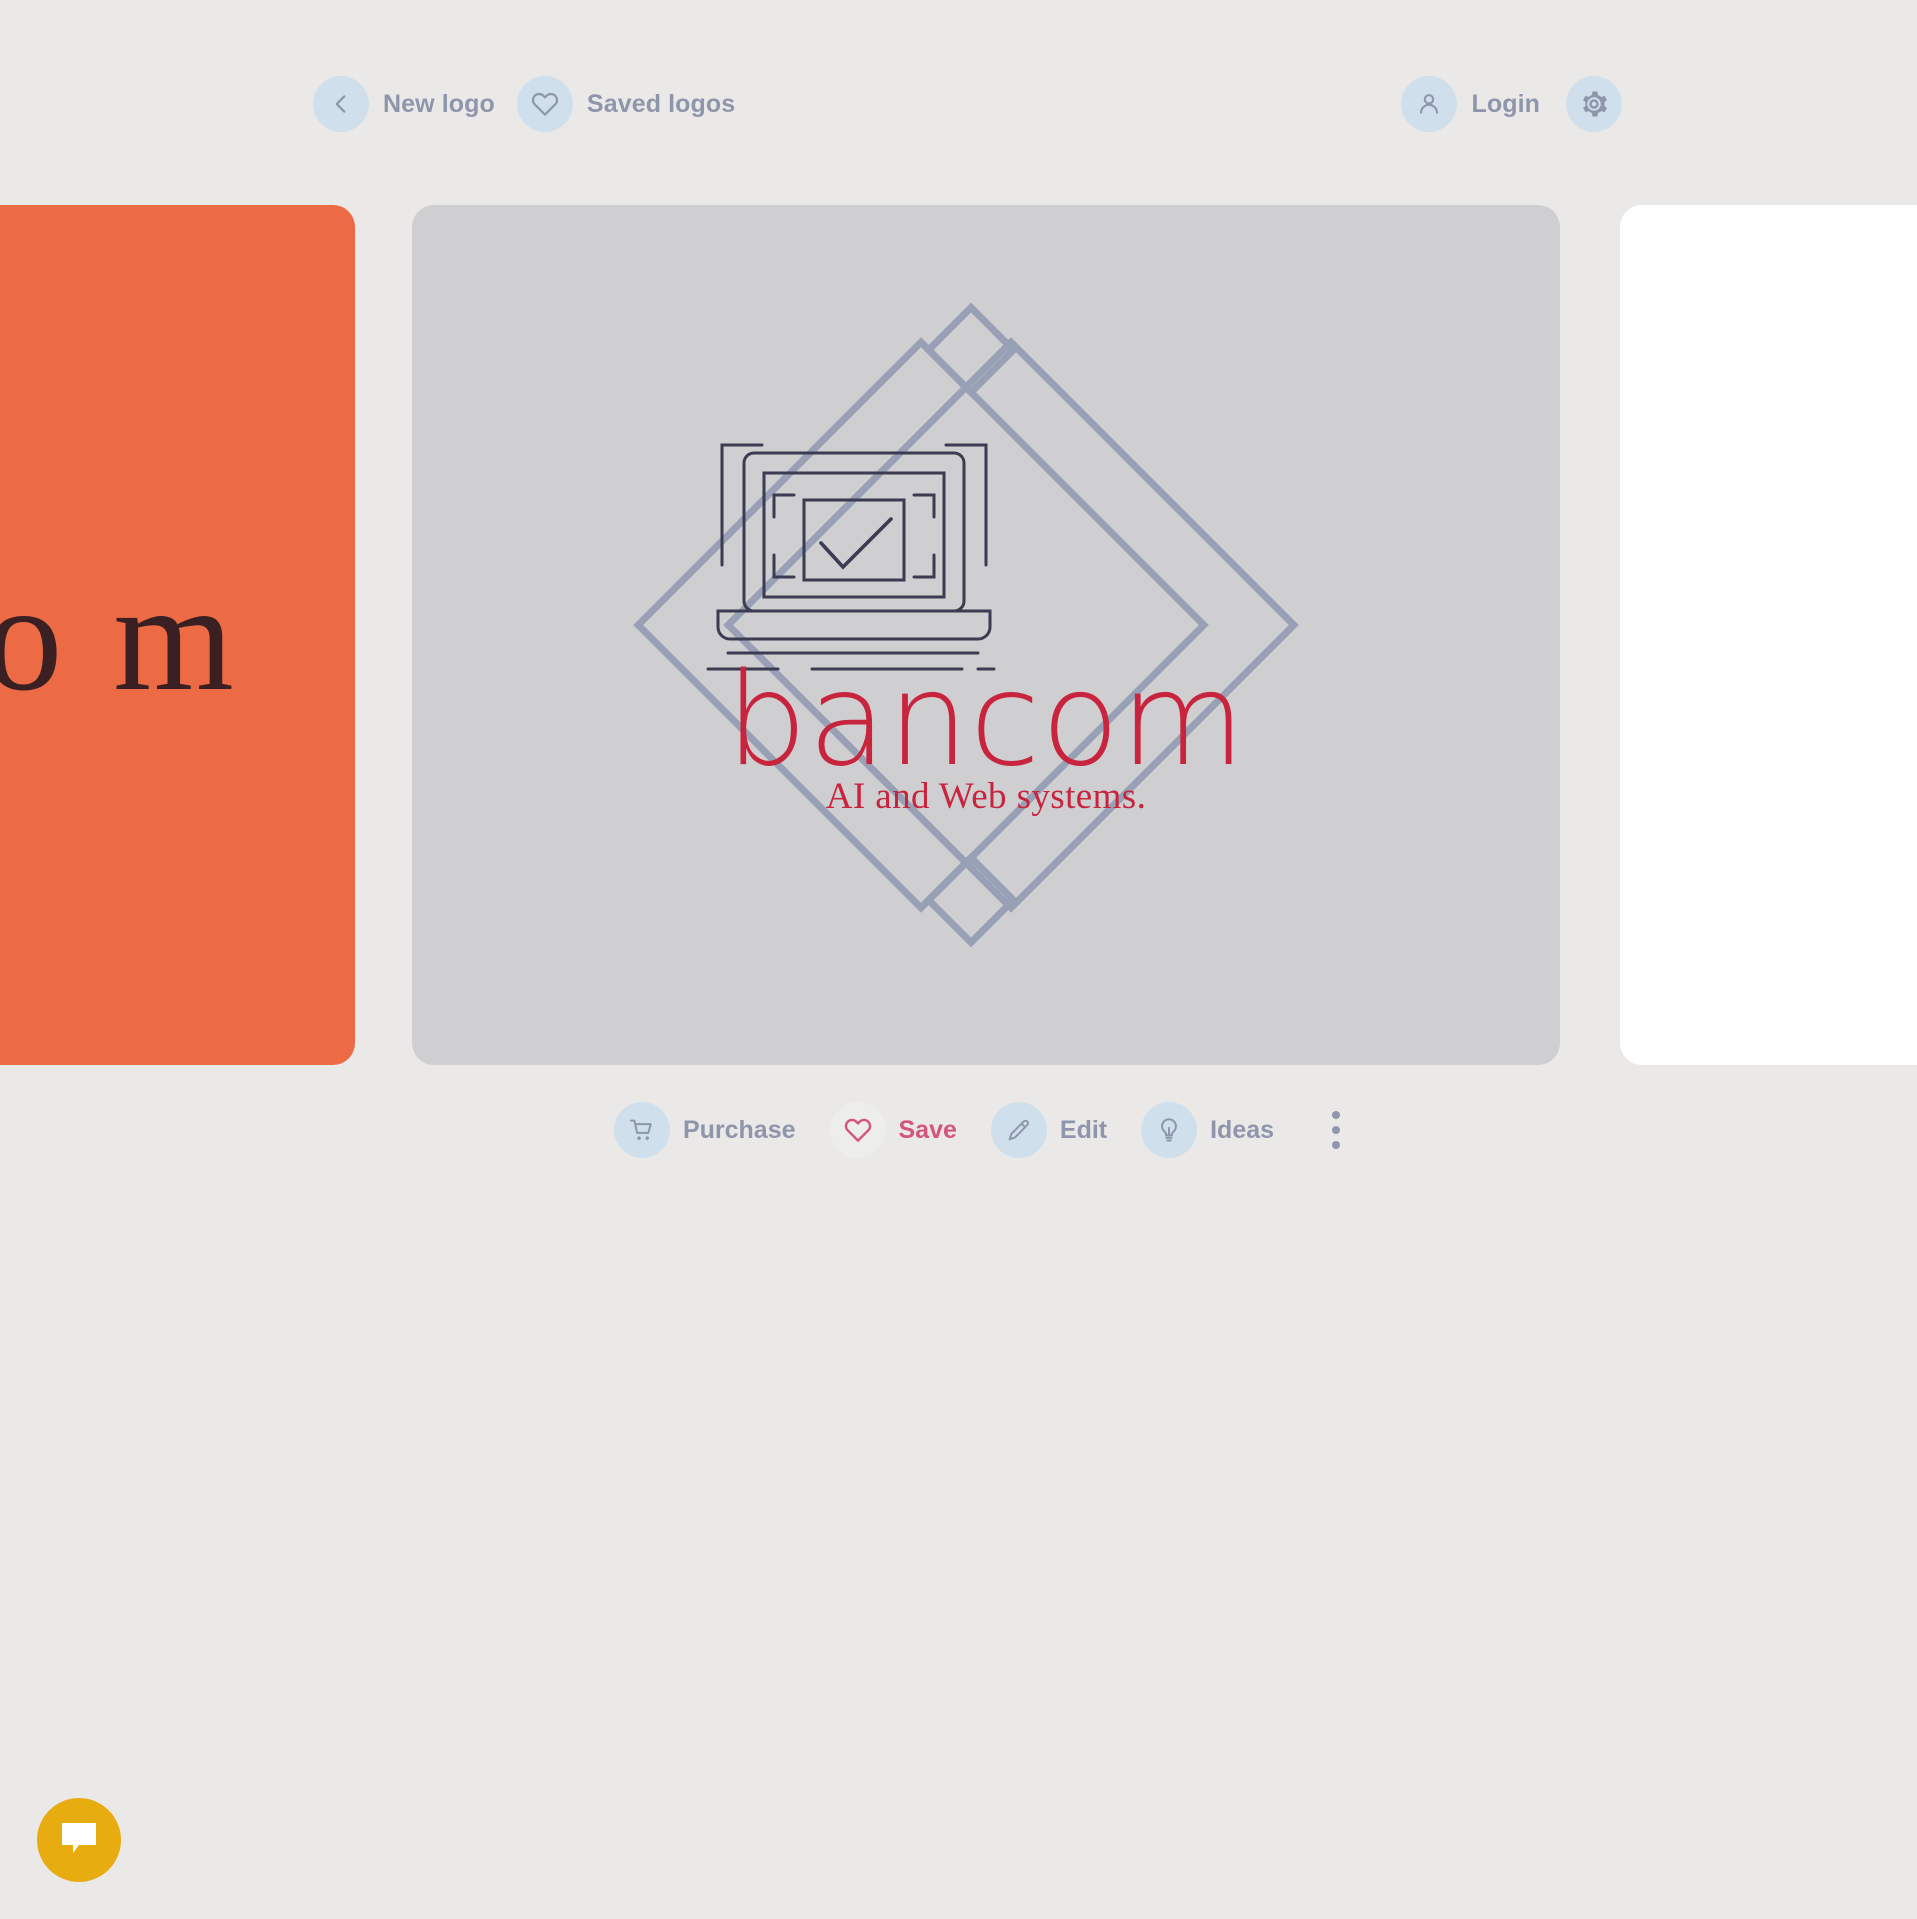 The height and width of the screenshot is (1919, 1917). What do you see at coordinates (120, 637) in the screenshot?
I see `logo-card-previous-text: o m` at bounding box center [120, 637].